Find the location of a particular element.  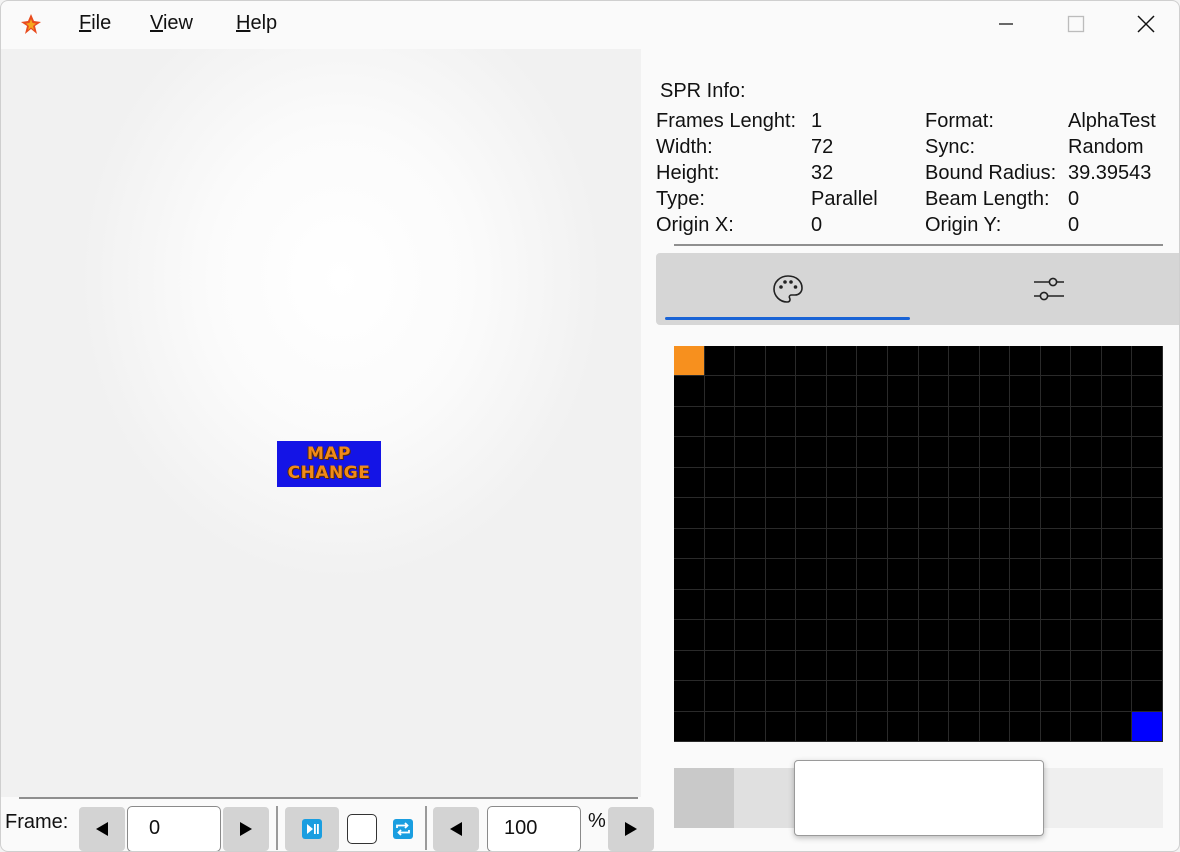

zoom-input: 100 is located at coordinates (534, 828).